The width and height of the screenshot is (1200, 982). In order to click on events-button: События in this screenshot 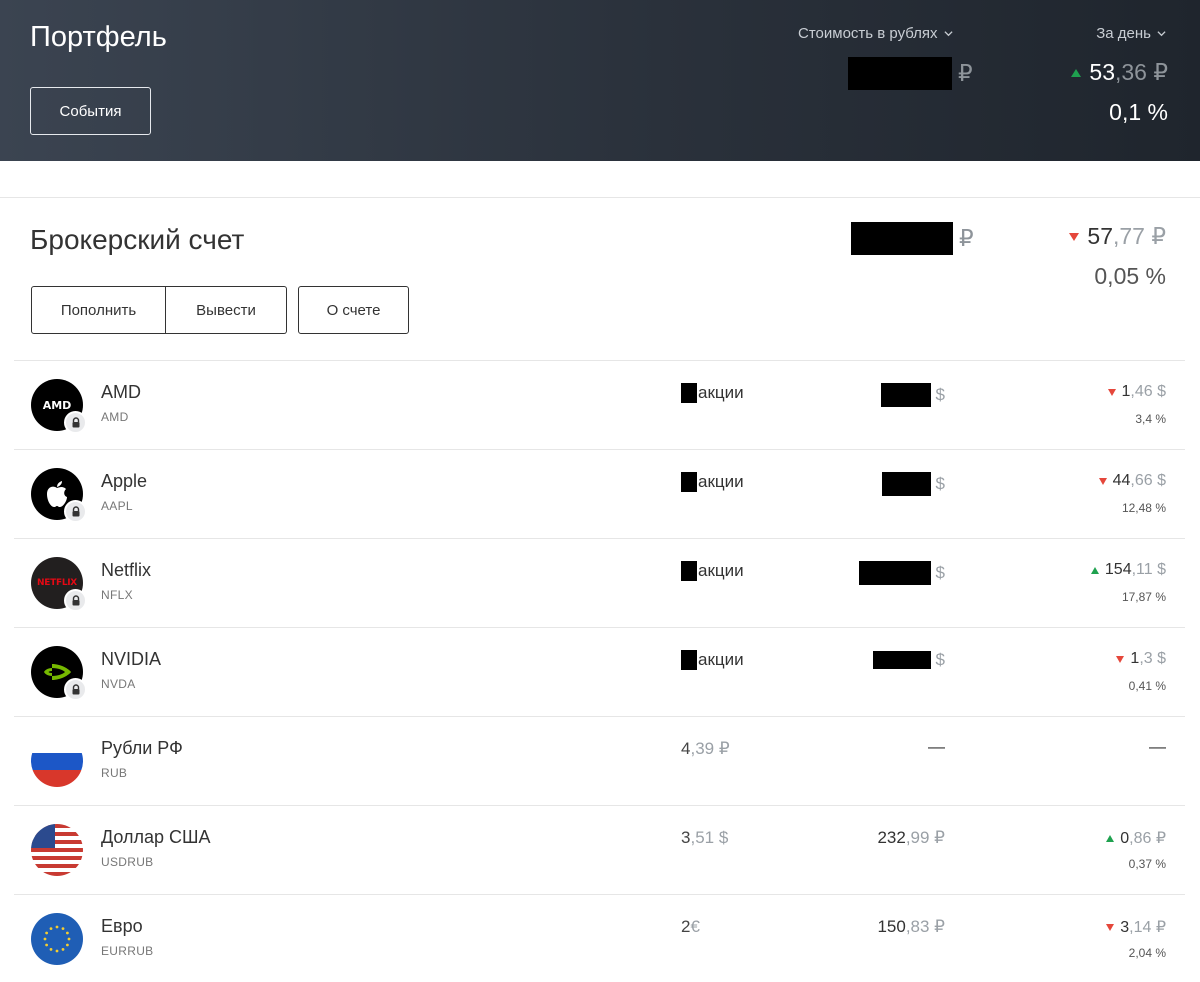, I will do `click(90, 111)`.